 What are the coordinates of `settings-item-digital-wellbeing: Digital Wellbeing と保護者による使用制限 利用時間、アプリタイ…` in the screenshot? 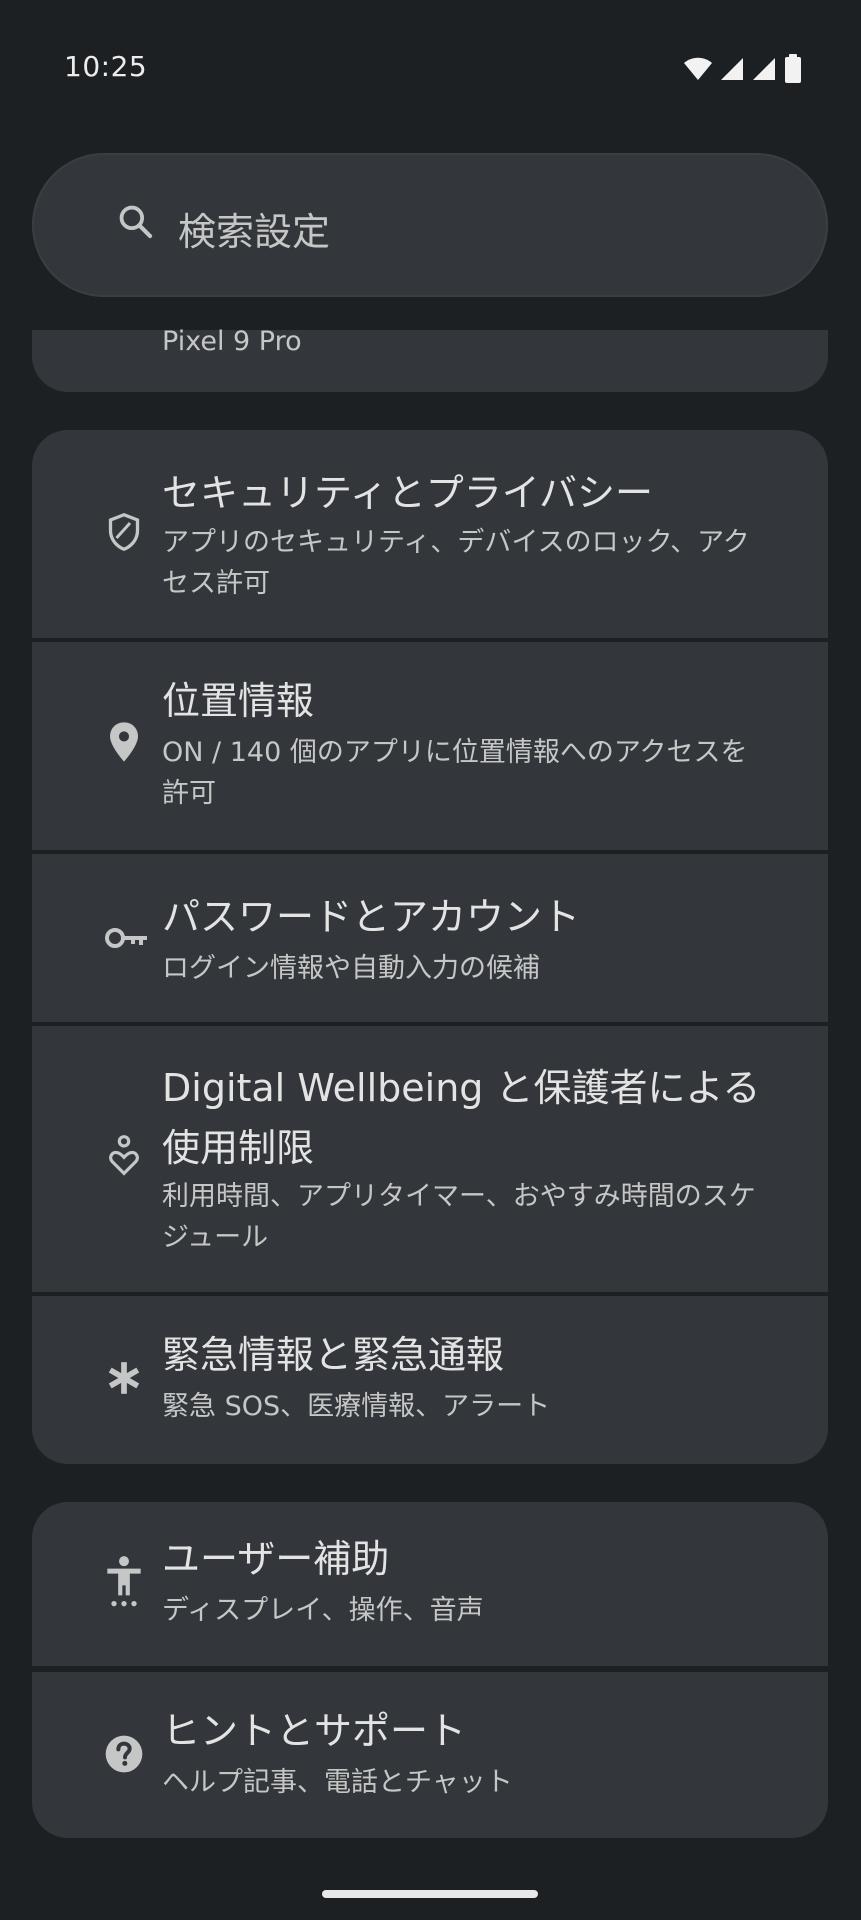 It's located at (430, 1159).